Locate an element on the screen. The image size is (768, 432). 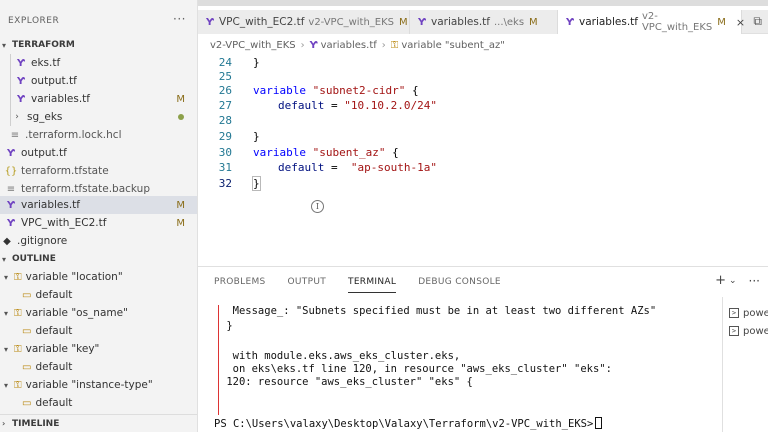
explorer-header: EXPLORER ··· is located at coordinates (98, 21).